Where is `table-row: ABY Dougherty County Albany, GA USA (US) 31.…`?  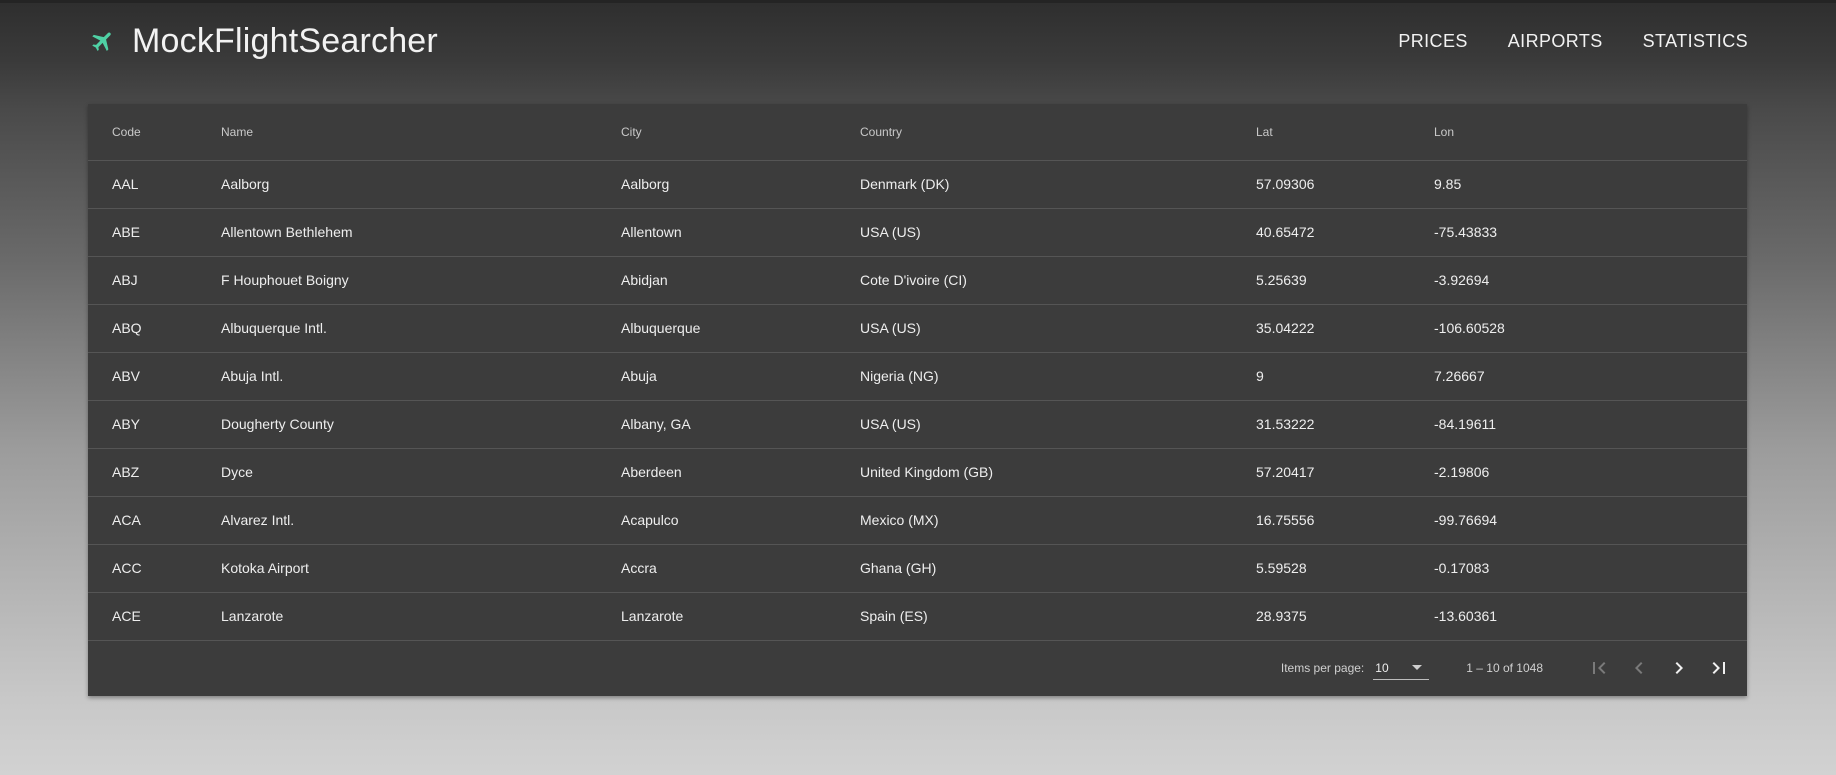 table-row: ABY Dougherty County Albany, GA USA (US) 31.… is located at coordinates (917, 424).